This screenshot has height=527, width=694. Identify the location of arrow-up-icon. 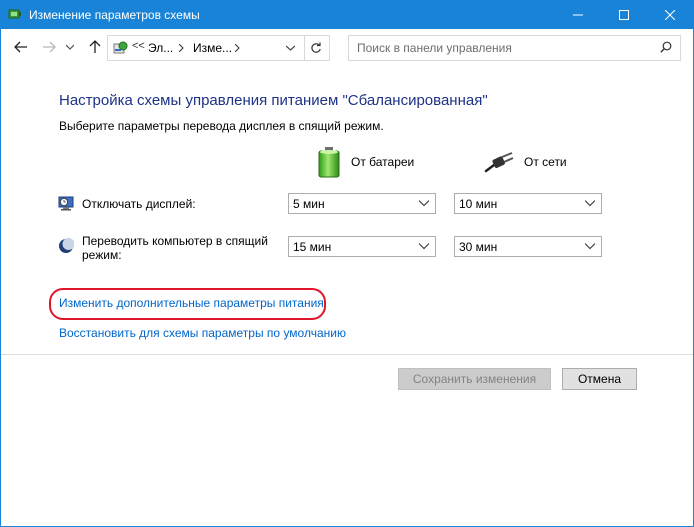
(95, 46).